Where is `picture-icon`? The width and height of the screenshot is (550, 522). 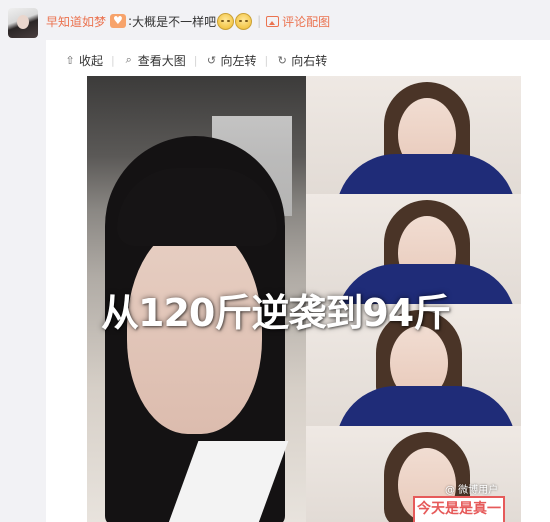
picture-icon is located at coordinates (273, 21).